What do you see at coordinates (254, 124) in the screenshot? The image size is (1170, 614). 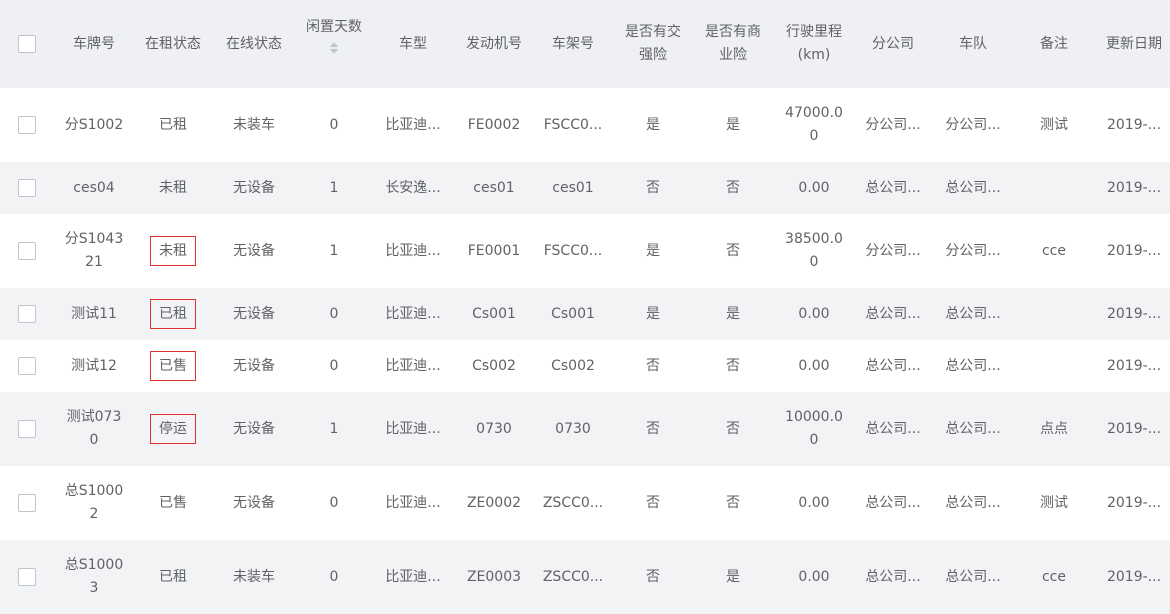 I see `cell-text-online: 未装车` at bounding box center [254, 124].